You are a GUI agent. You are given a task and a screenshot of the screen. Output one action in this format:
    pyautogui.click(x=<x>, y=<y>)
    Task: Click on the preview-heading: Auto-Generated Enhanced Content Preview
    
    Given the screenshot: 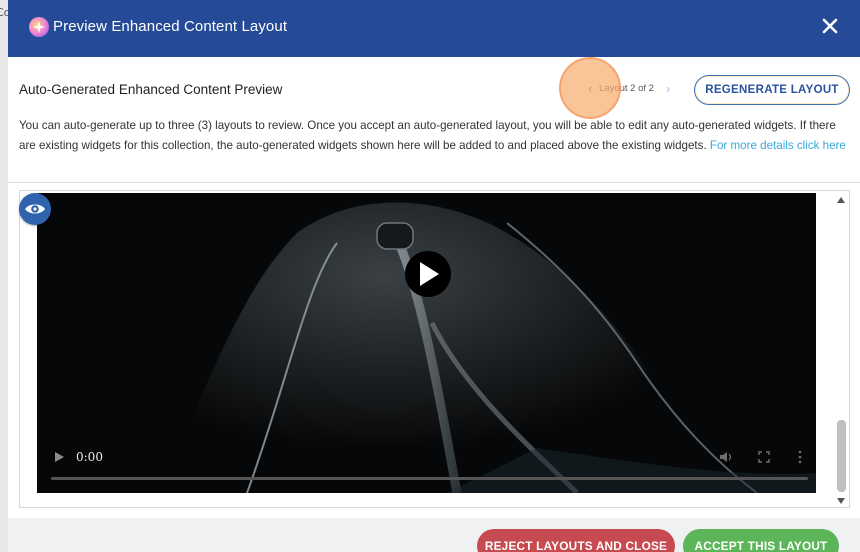 What is the action you would take?
    pyautogui.click(x=151, y=89)
    